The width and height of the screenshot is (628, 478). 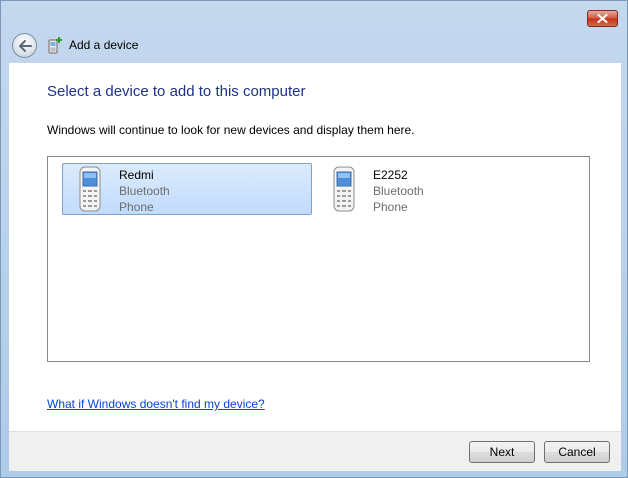 What do you see at coordinates (315, 451) in the screenshot?
I see `footer-bar: Next Cancel` at bounding box center [315, 451].